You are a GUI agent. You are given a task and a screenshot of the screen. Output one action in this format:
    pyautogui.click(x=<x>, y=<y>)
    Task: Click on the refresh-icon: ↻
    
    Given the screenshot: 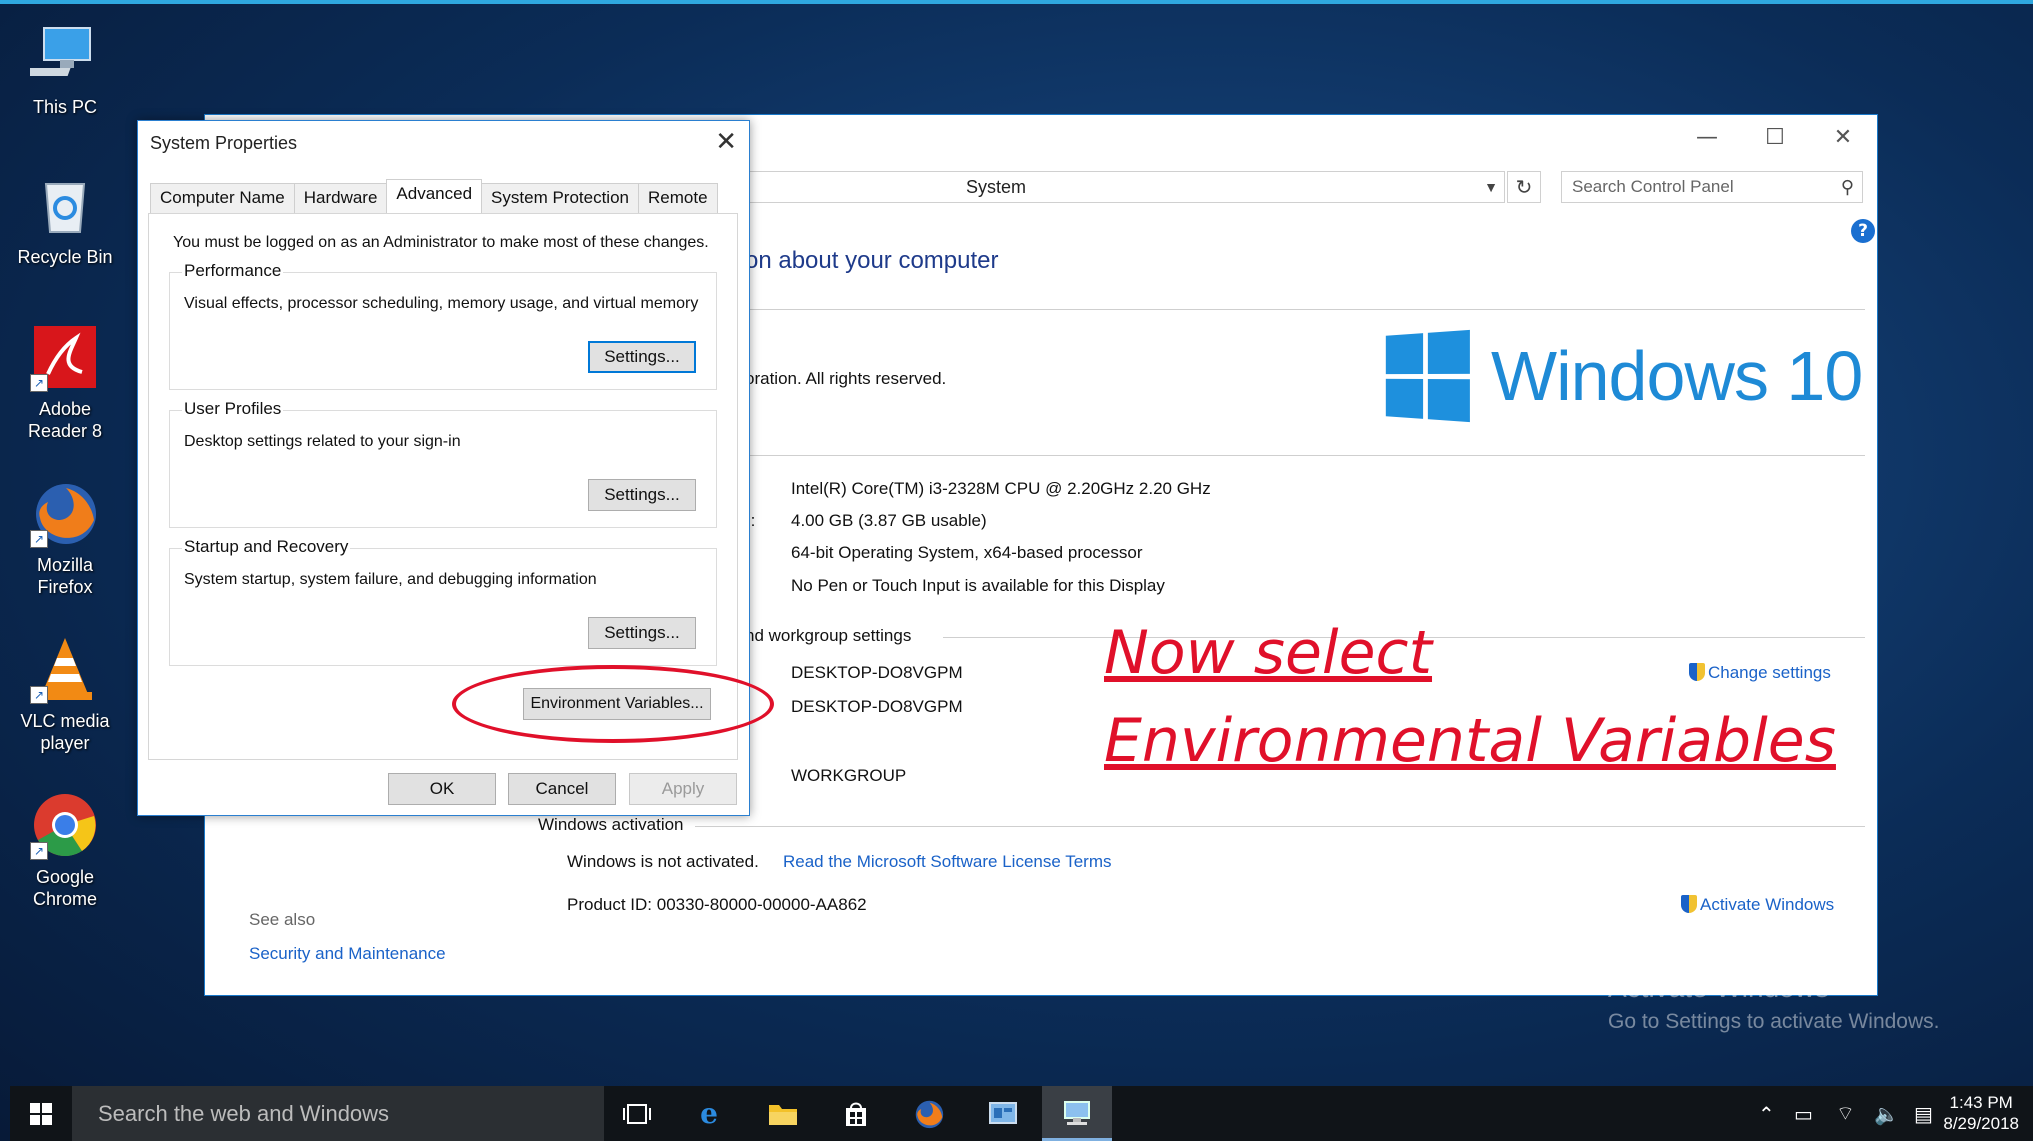 What is the action you would take?
    pyautogui.click(x=1524, y=187)
    